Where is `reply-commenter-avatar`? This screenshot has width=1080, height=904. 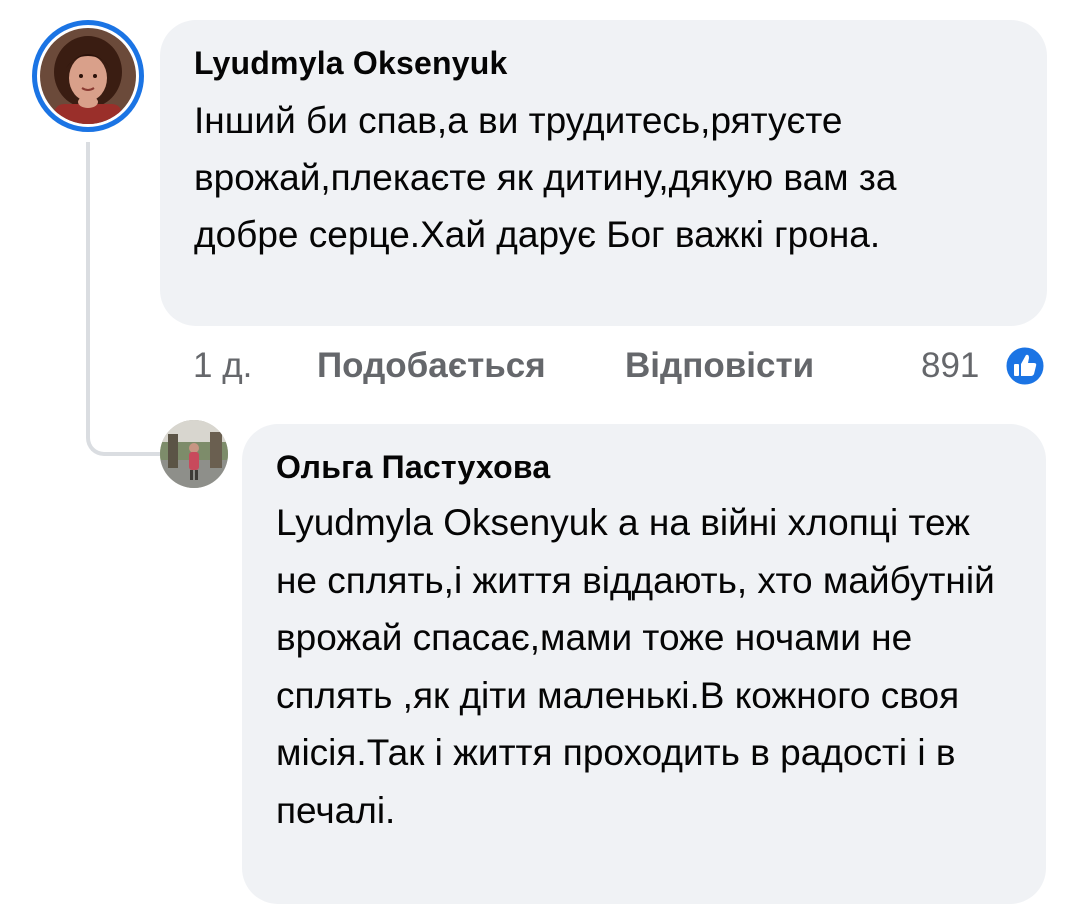 reply-commenter-avatar is located at coordinates (194, 454).